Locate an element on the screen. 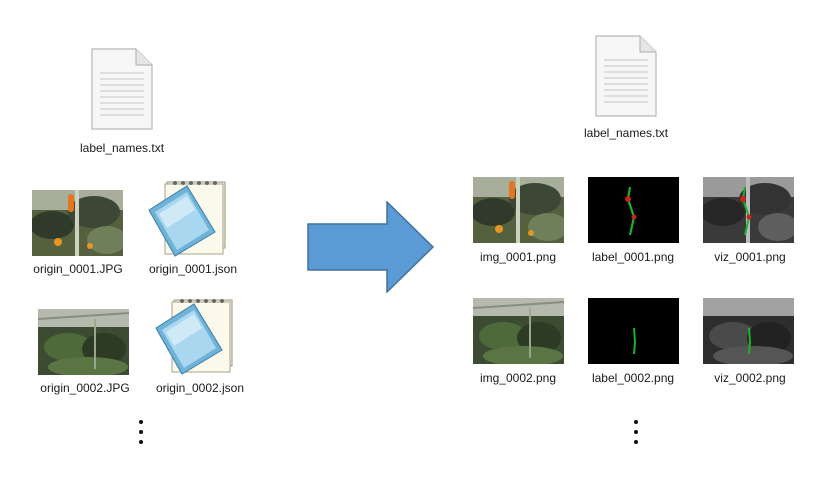 This screenshot has height=484, width=827. right-arrow-icon is located at coordinates (371, 247).